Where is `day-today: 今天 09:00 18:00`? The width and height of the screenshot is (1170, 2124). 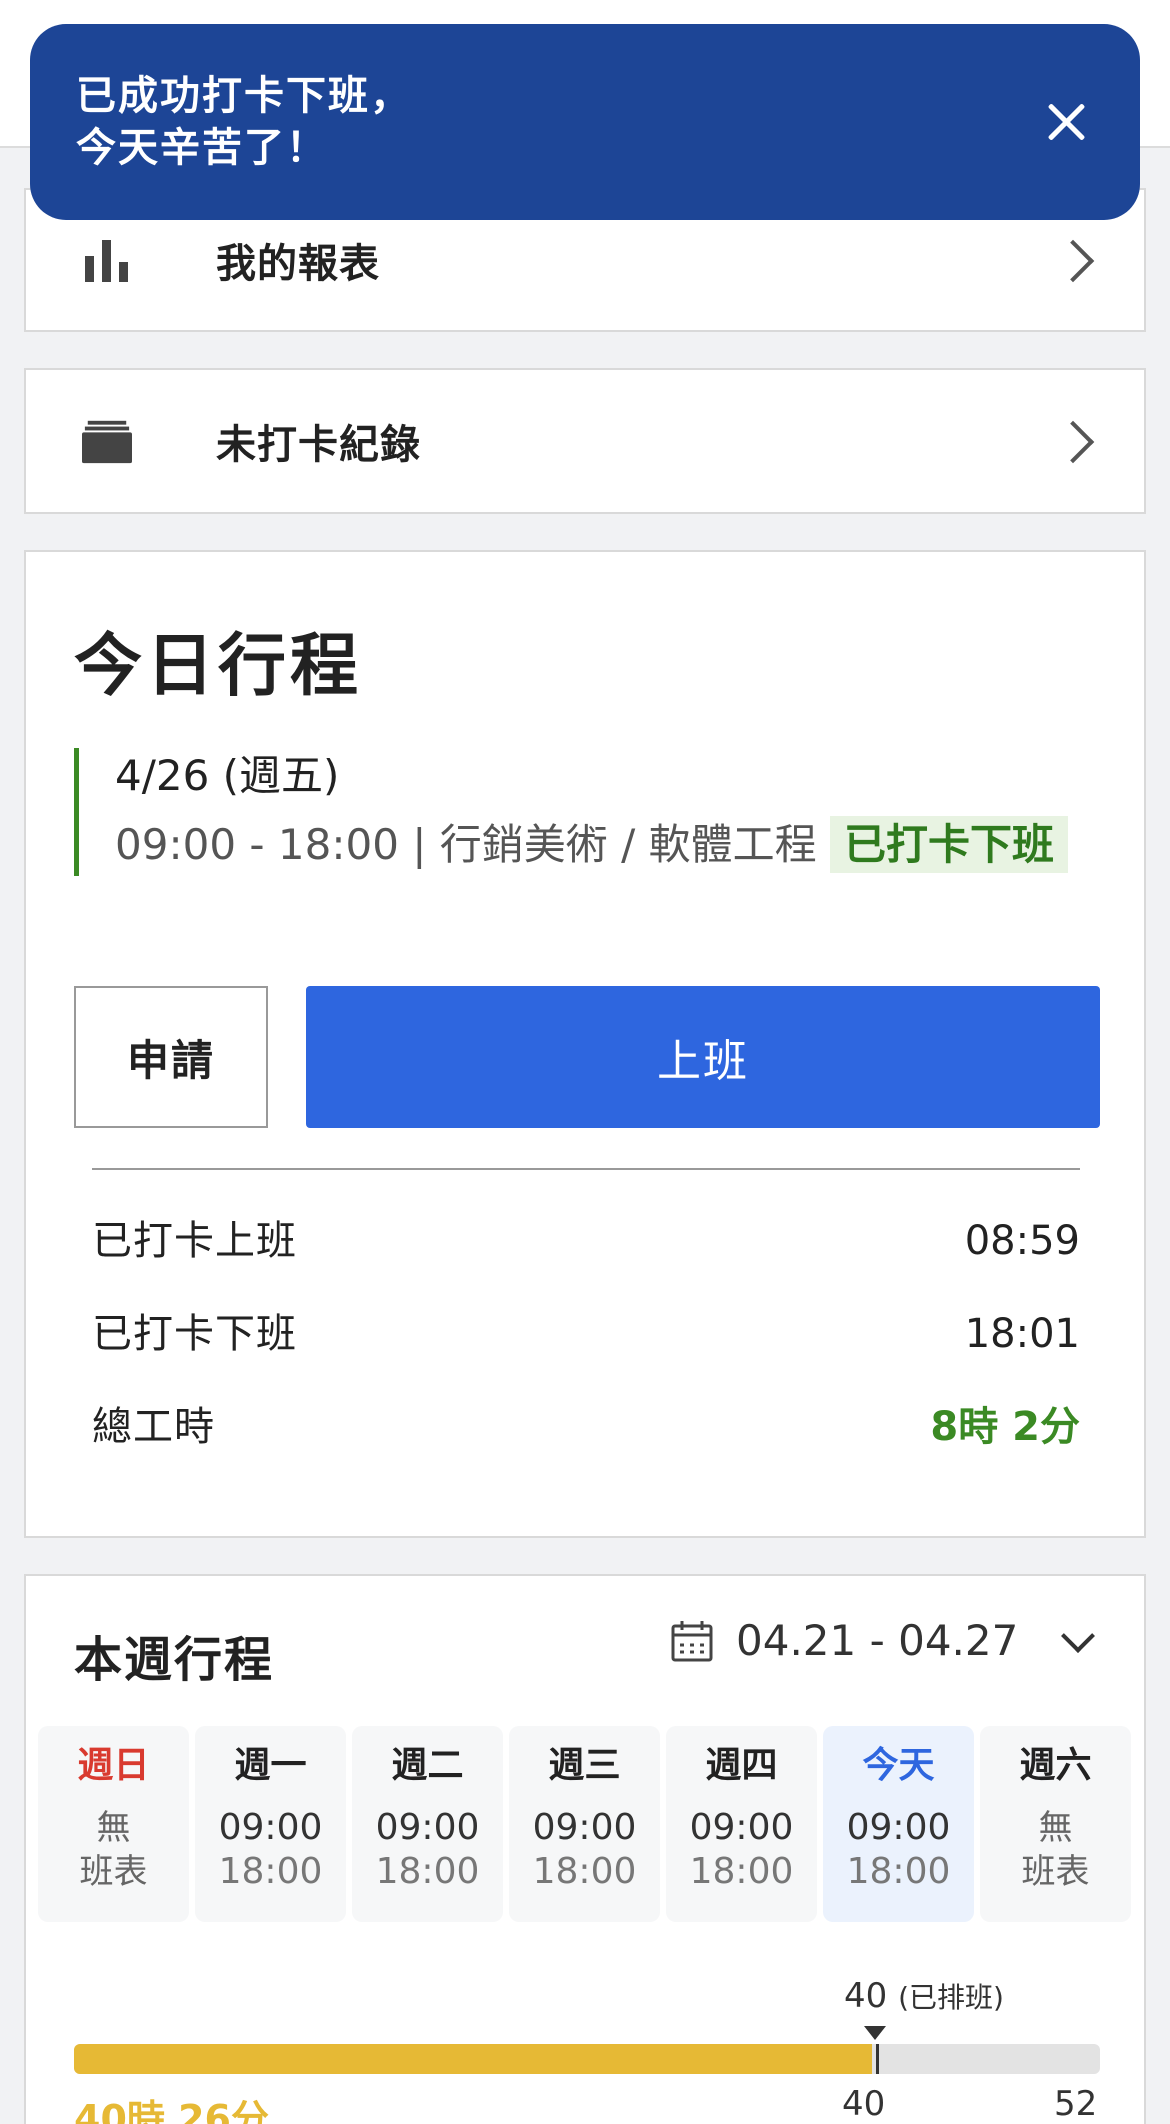 day-today: 今天 09:00 18:00 is located at coordinates (898, 1824).